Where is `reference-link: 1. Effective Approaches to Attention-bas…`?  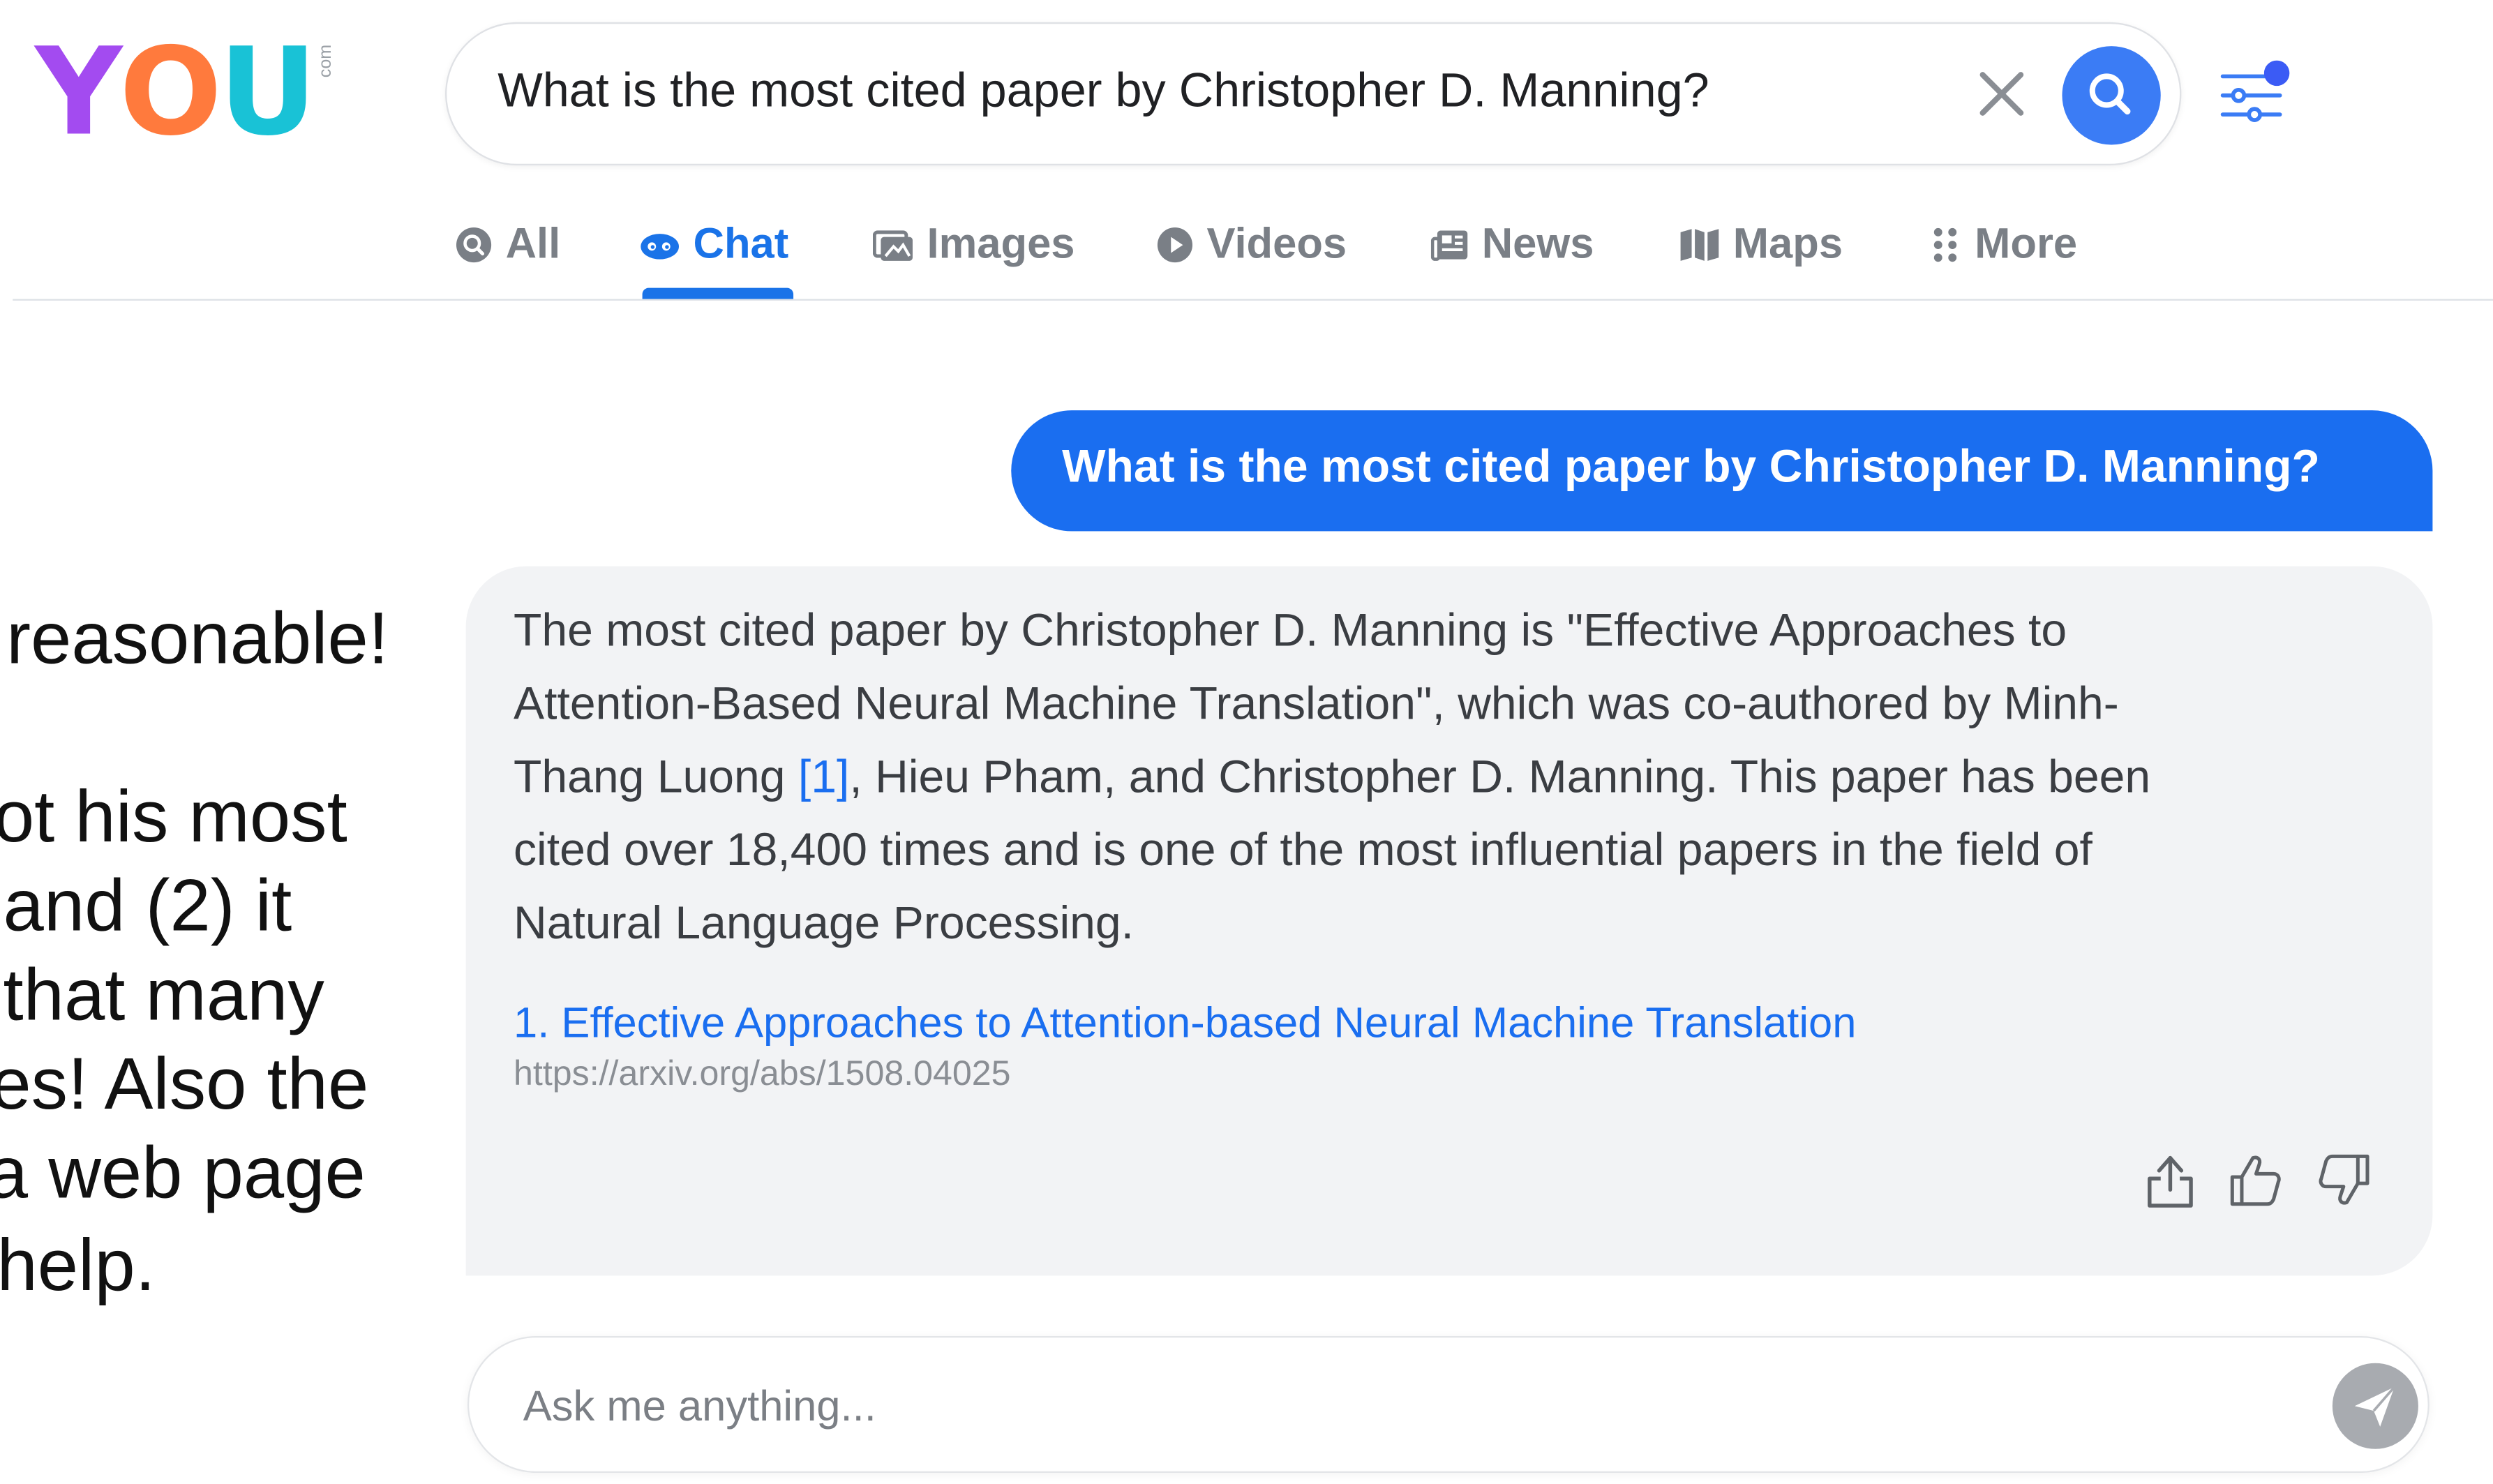 reference-link: 1. Effective Approaches to Attention-bas… is located at coordinates (1185, 1024).